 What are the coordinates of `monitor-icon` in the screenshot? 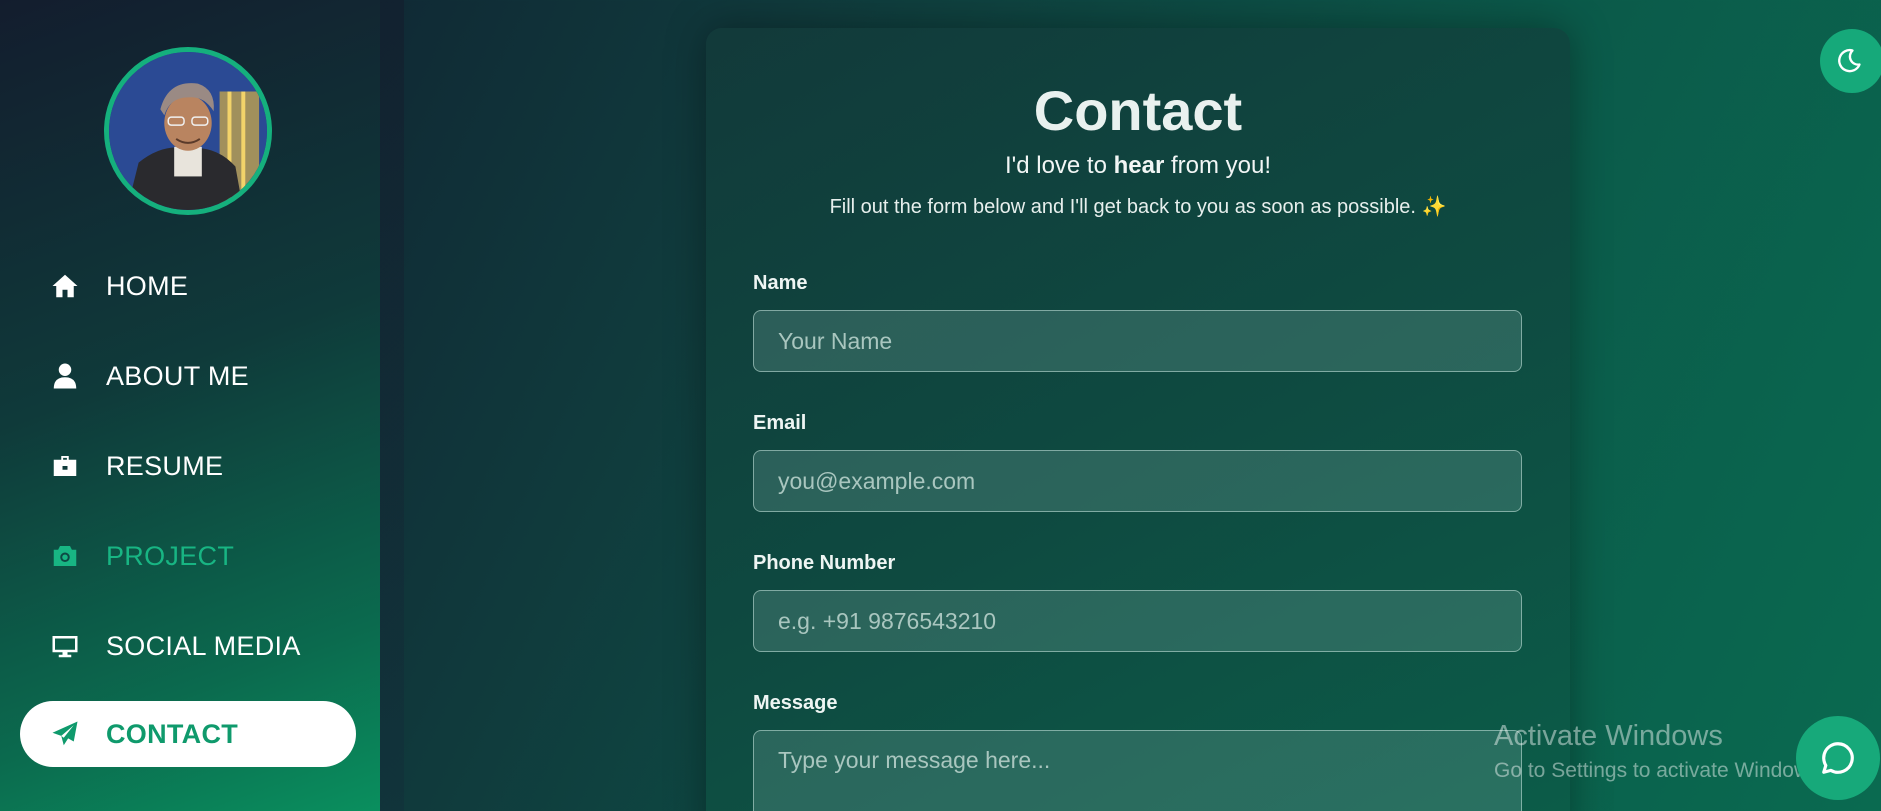 It's located at (65, 646).